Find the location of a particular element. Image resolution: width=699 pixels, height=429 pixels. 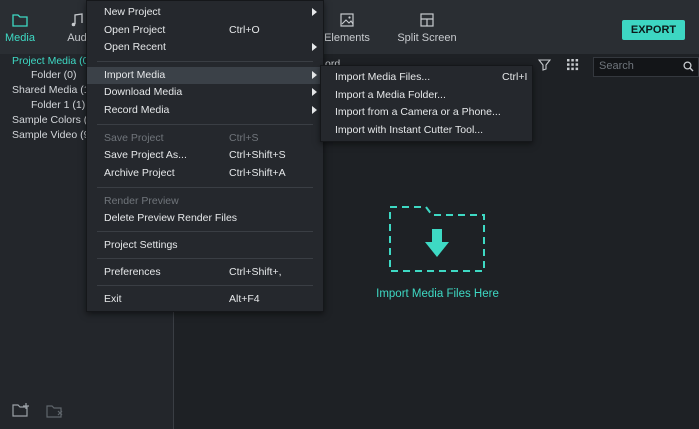

export-button: EXPORT is located at coordinates (653, 30).